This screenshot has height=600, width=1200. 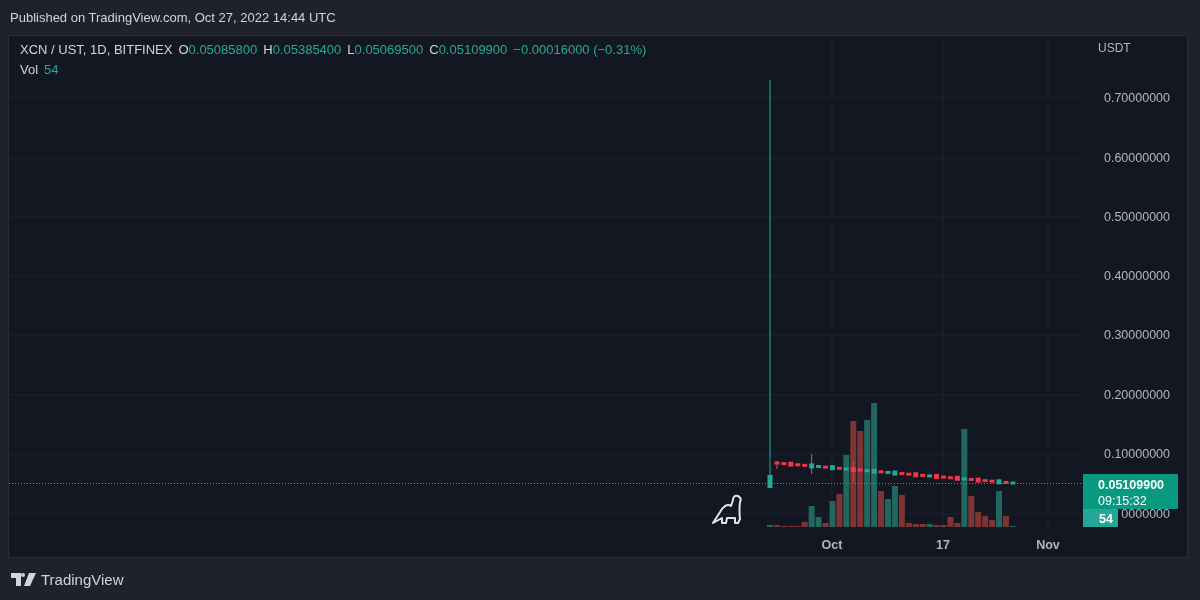 I want to click on ohlc-value: 0.05385400, so click(x=307, y=50).